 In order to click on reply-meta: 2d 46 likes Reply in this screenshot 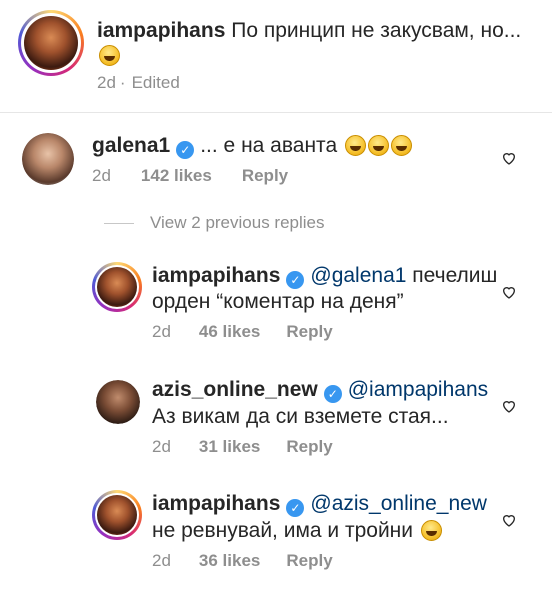, I will do `click(257, 332)`.